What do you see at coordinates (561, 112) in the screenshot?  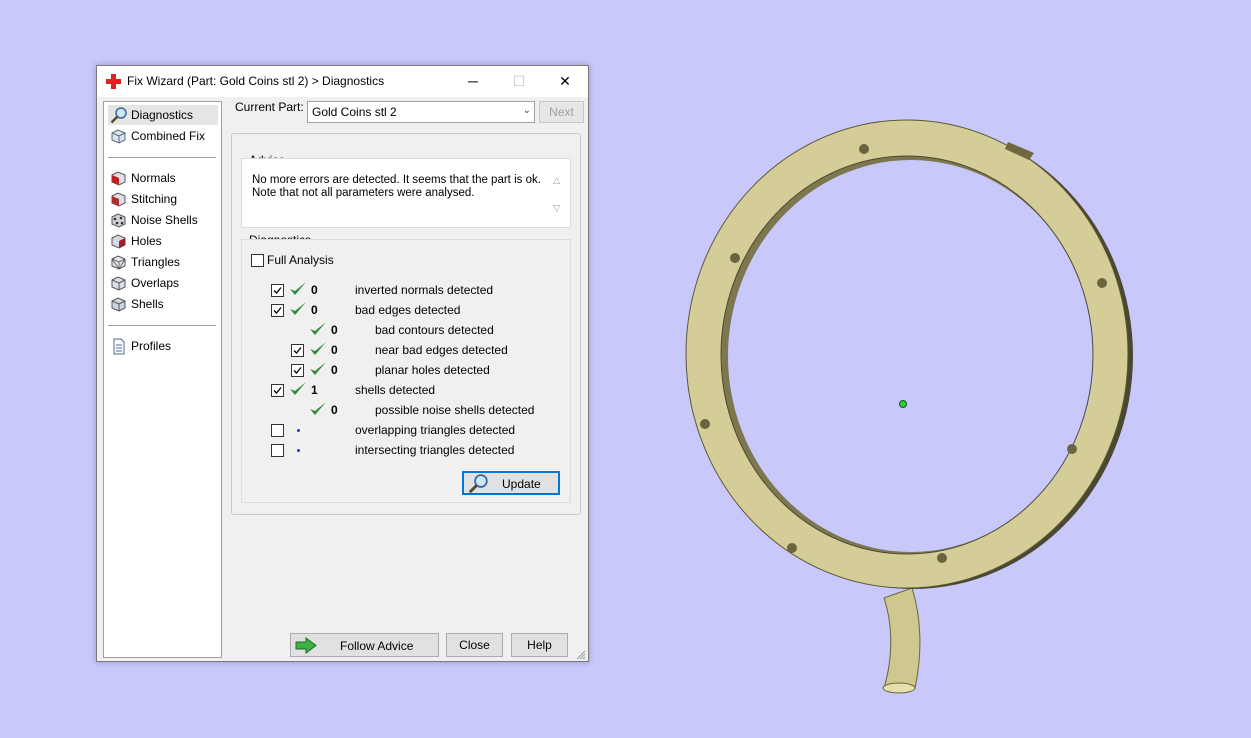 I see `next-button: Next` at bounding box center [561, 112].